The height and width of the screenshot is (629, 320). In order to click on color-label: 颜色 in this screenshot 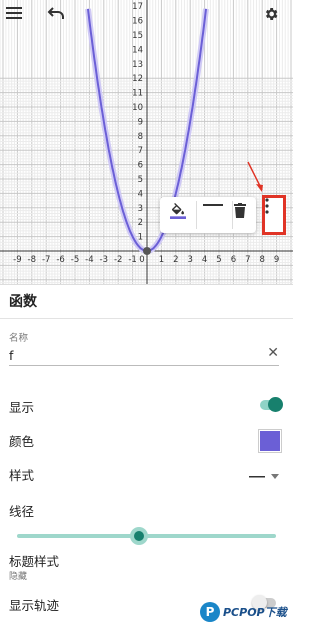, I will do `click(22, 441)`.